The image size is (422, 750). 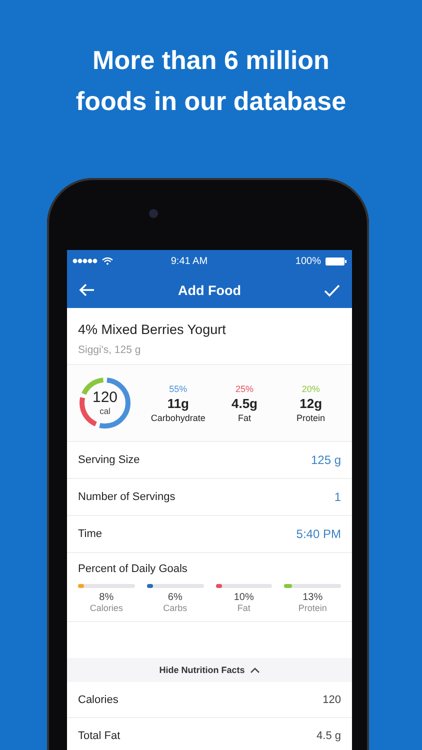 What do you see at coordinates (109, 460) in the screenshot?
I see `field-label: Serving Size` at bounding box center [109, 460].